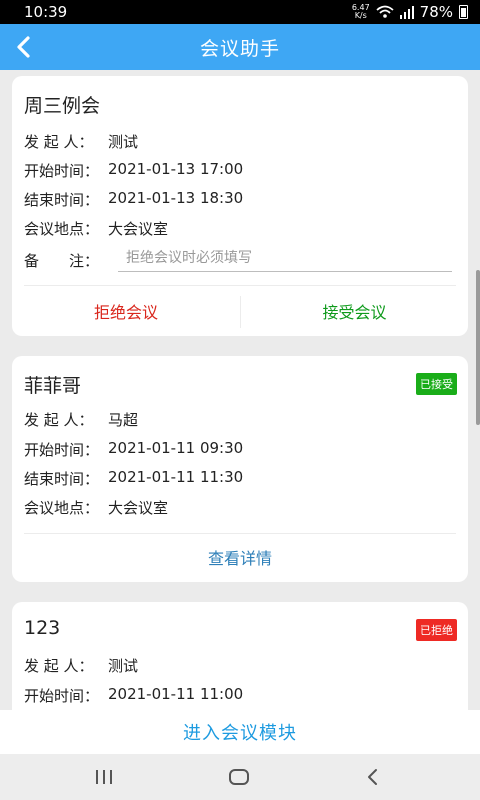 The width and height of the screenshot is (480, 800). I want to click on end-time-row: 结束时间： 2021-01-11 11:30, so click(133, 478).